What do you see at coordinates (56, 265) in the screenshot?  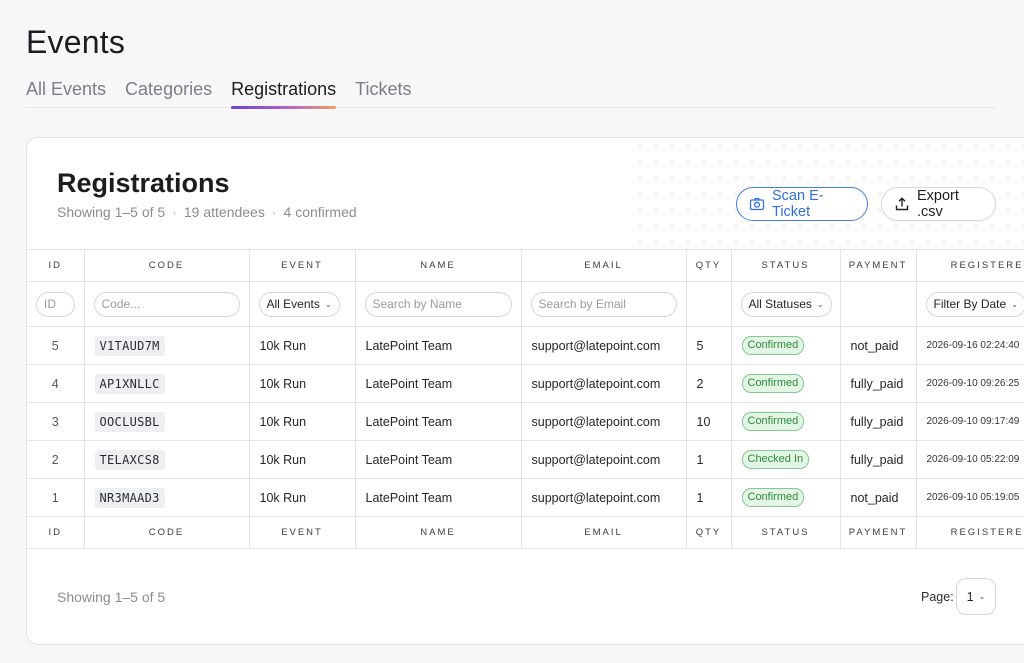 I see `column-header-id: ID` at bounding box center [56, 265].